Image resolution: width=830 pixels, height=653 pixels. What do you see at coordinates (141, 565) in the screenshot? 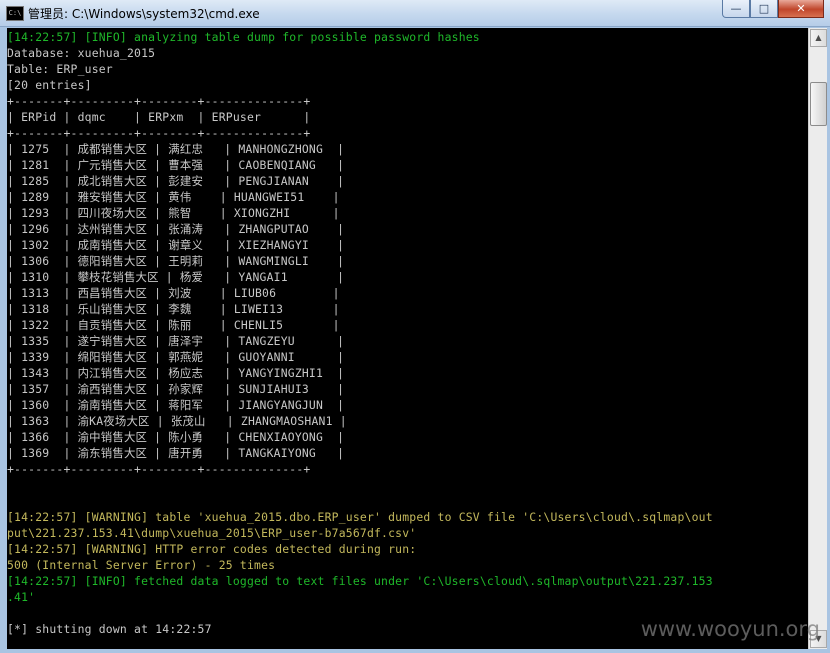
I see `console-line: 500 (Internal Server Error) - 25 times` at bounding box center [141, 565].